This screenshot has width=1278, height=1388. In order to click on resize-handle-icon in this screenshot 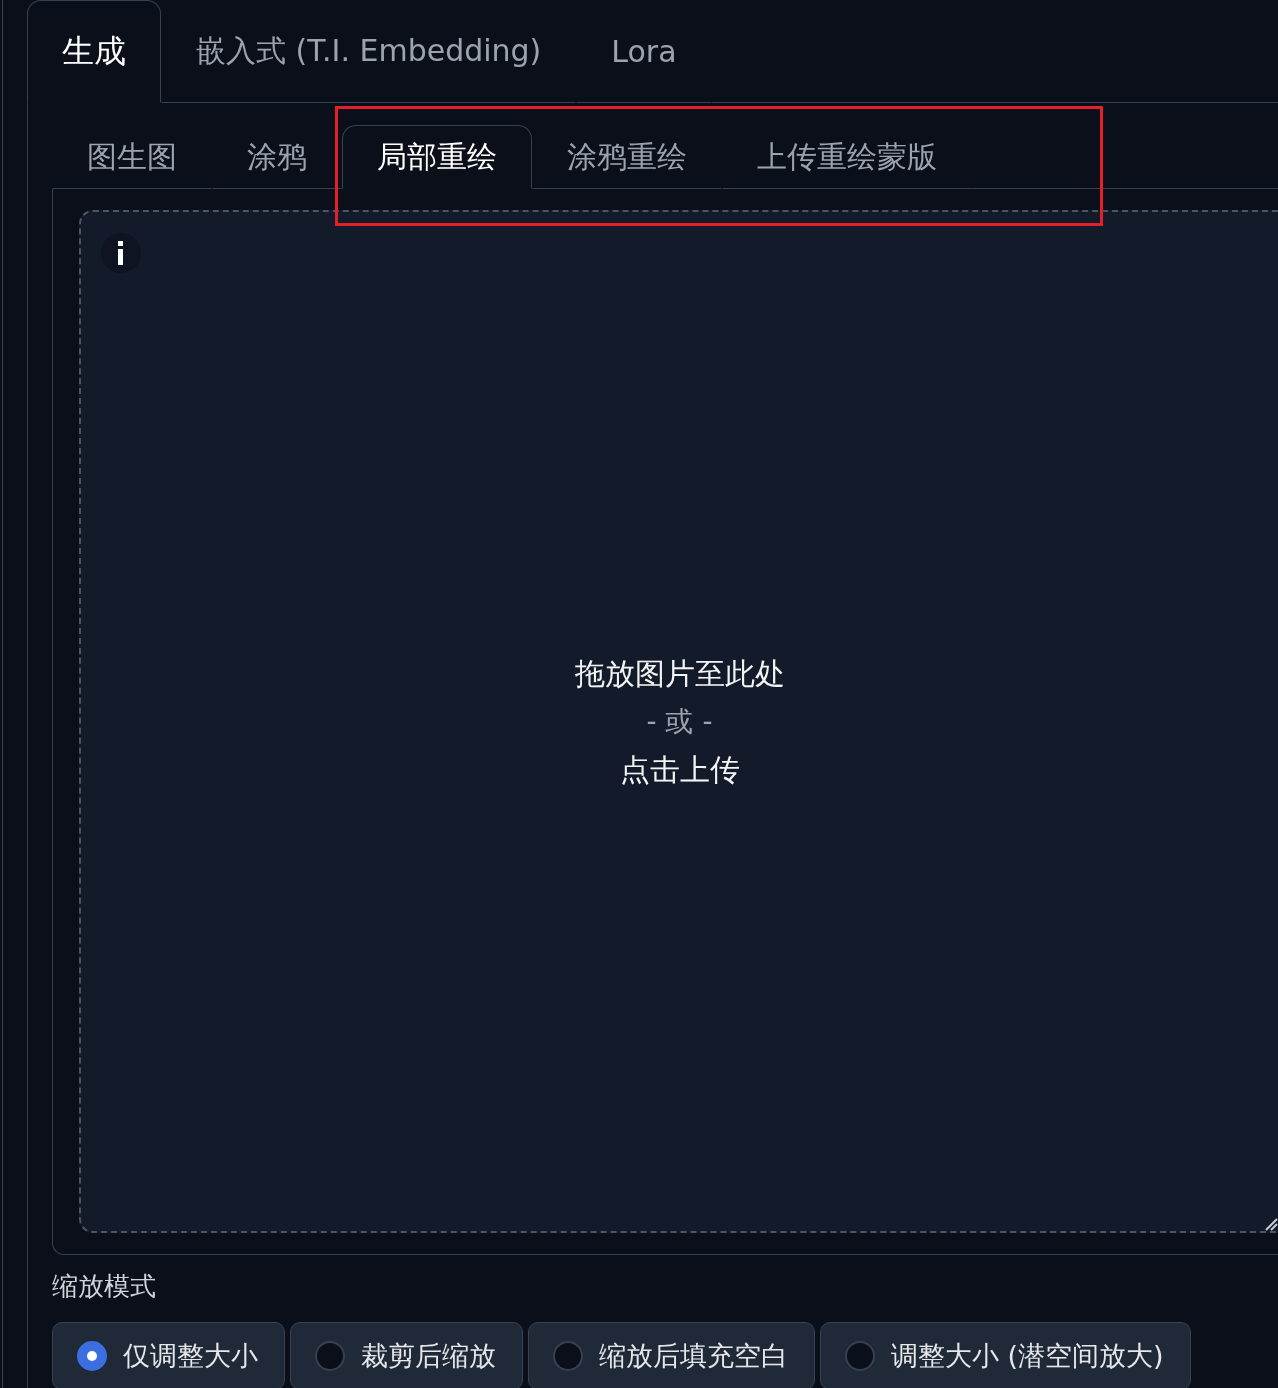, I will do `click(1271, 1224)`.